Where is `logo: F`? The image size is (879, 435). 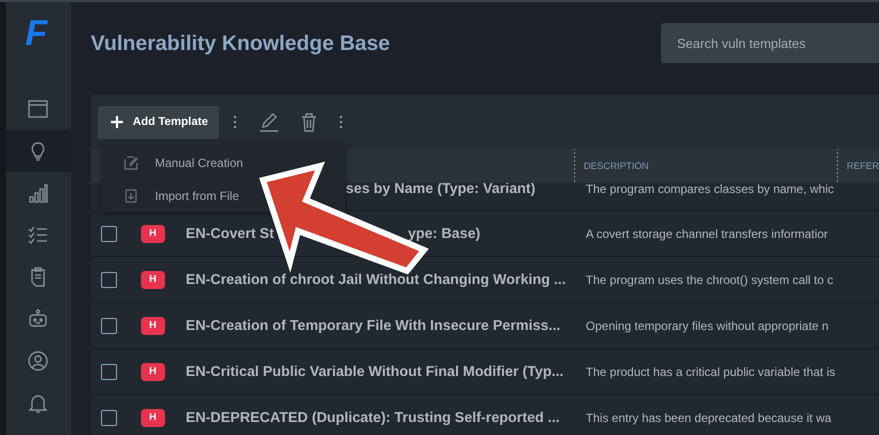
logo: F is located at coordinates (36, 33).